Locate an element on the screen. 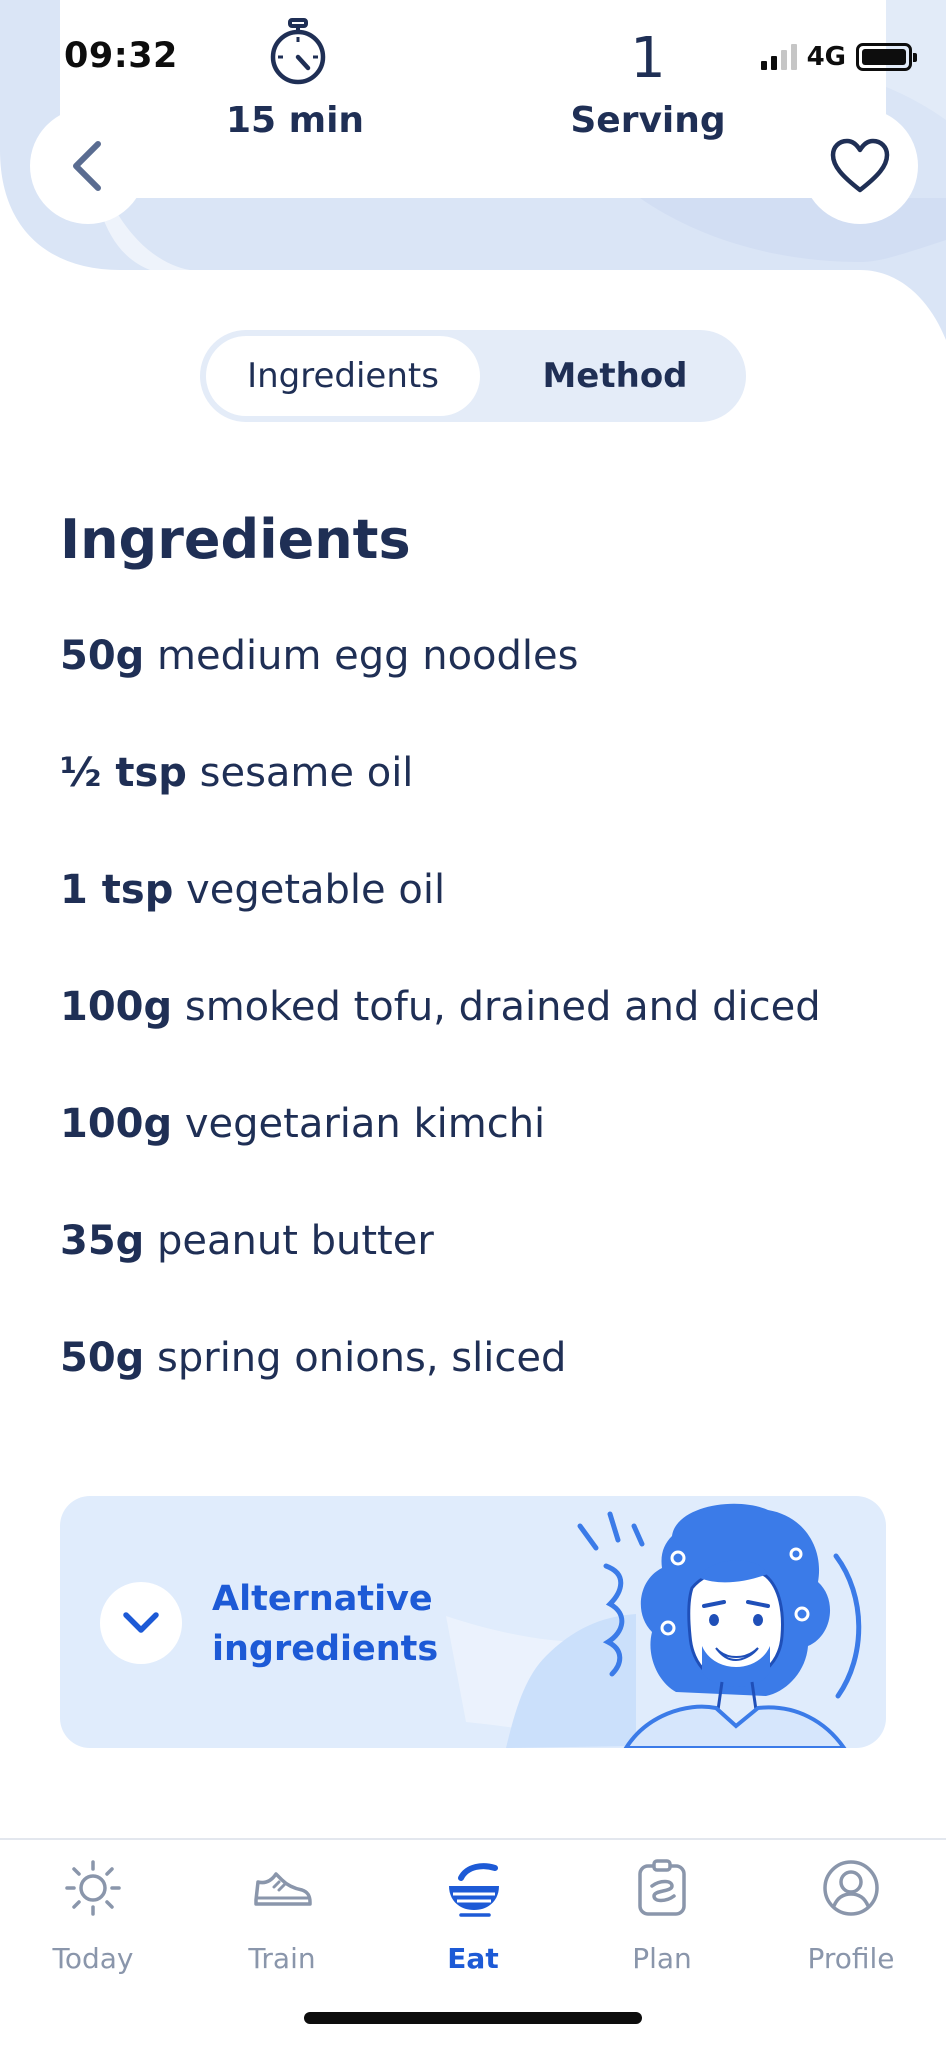 This screenshot has width=946, height=2048. servings-label: Serving is located at coordinates (648, 120).